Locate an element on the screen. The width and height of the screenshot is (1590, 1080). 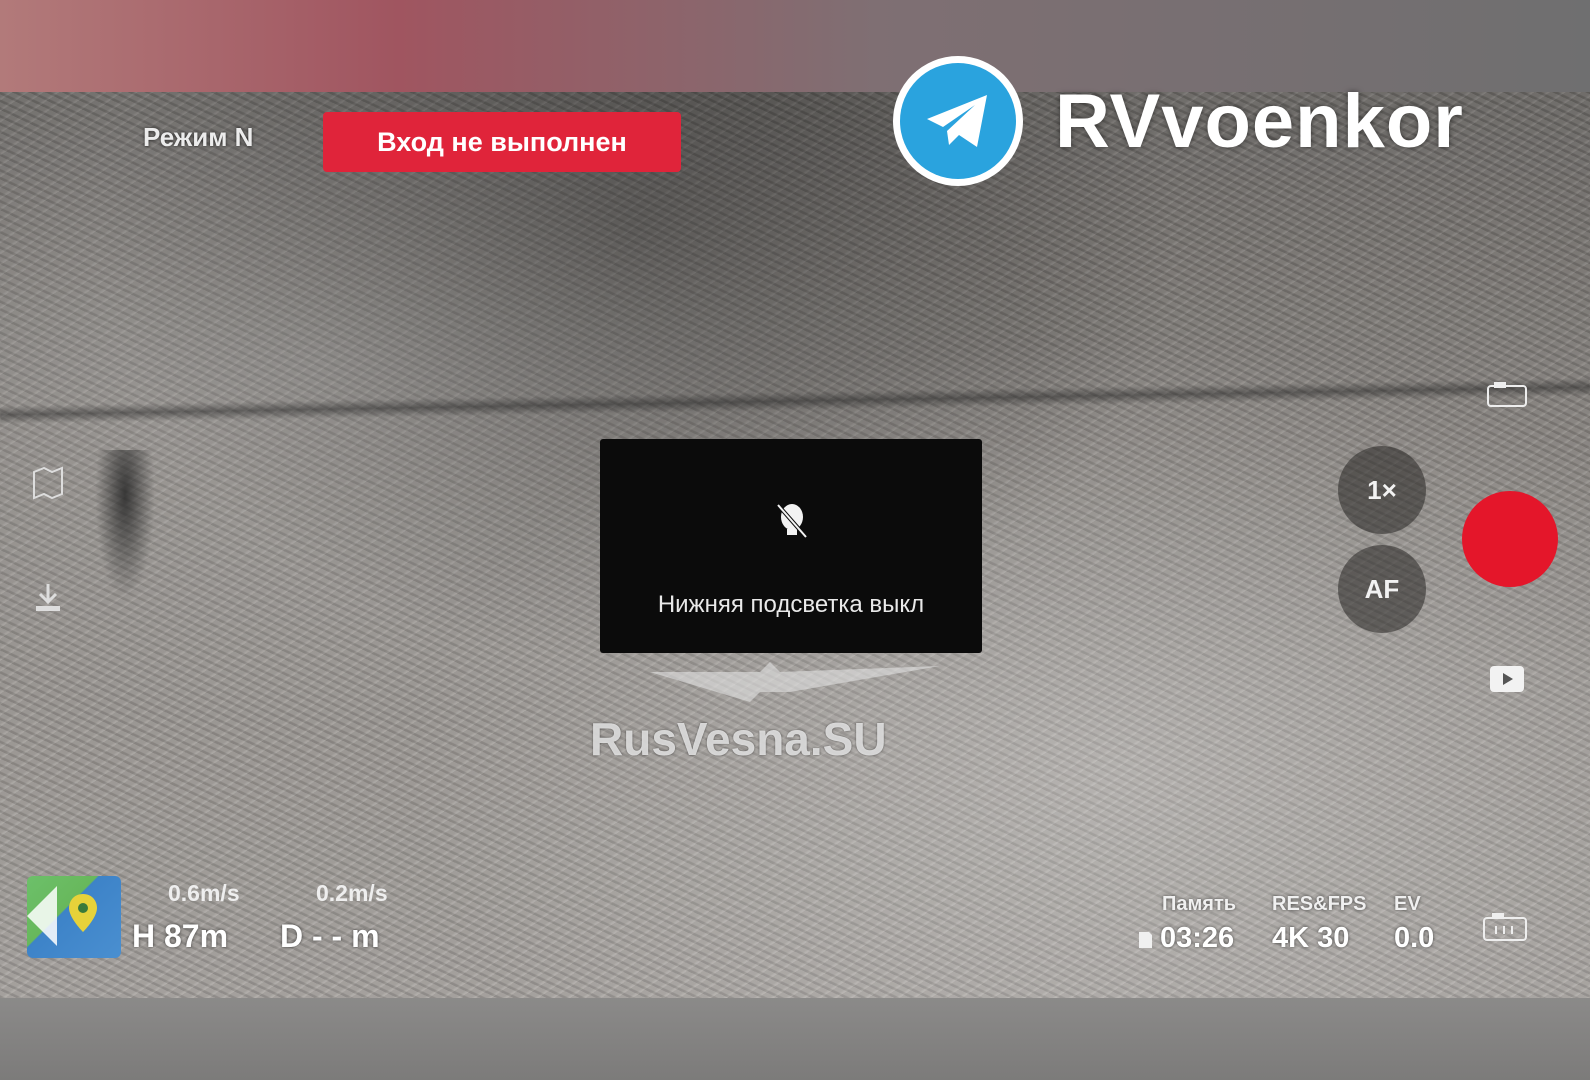
paper-plane-icon is located at coordinates (957, 121).